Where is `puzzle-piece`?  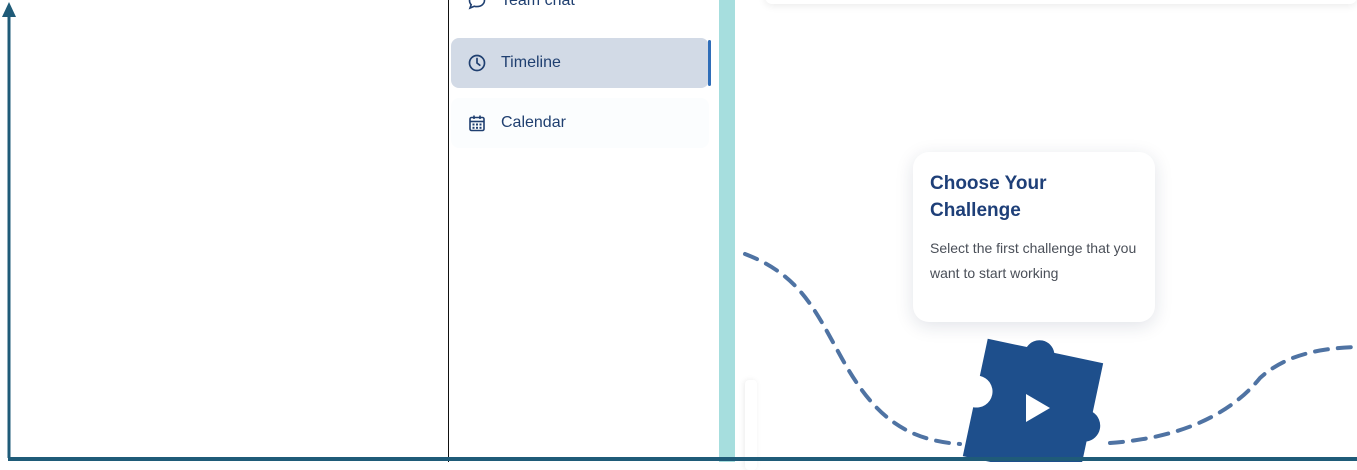
puzzle-piece is located at coordinates (1033, 400).